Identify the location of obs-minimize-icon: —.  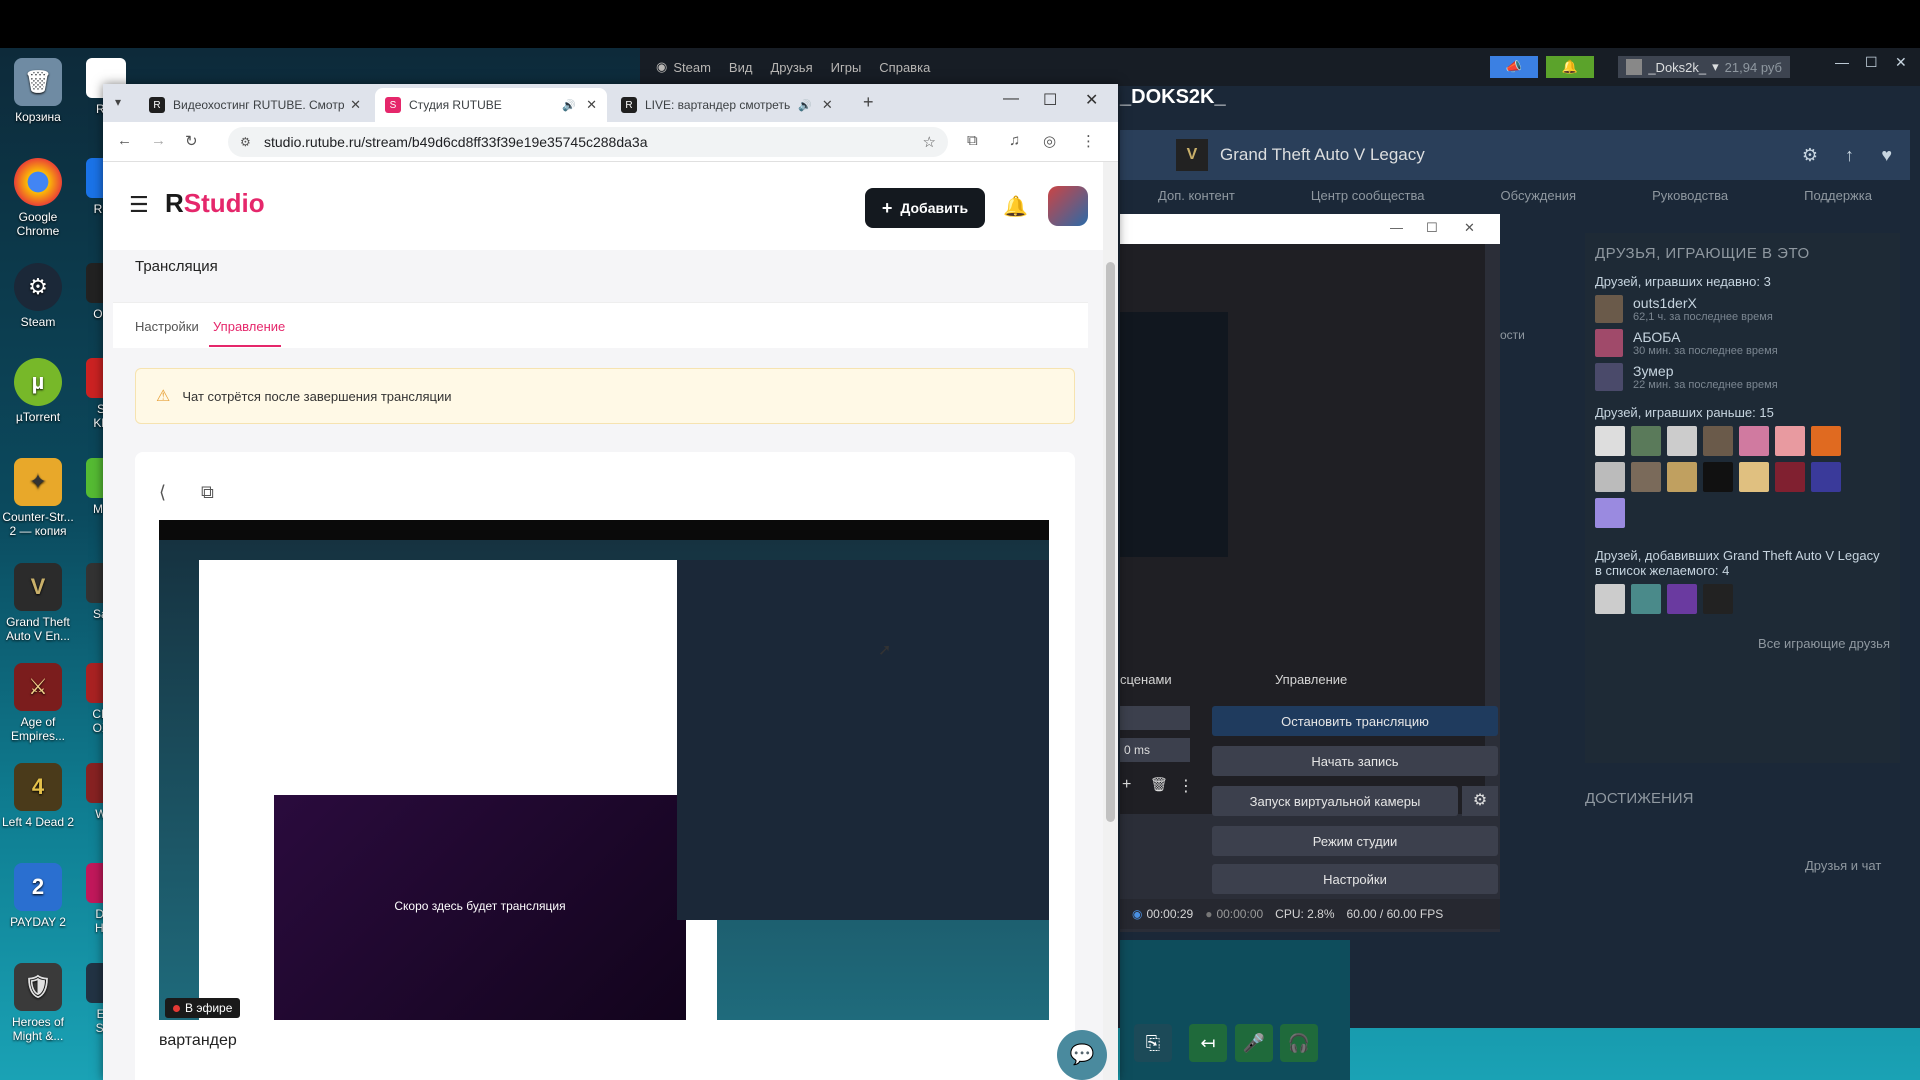
(1396, 227).